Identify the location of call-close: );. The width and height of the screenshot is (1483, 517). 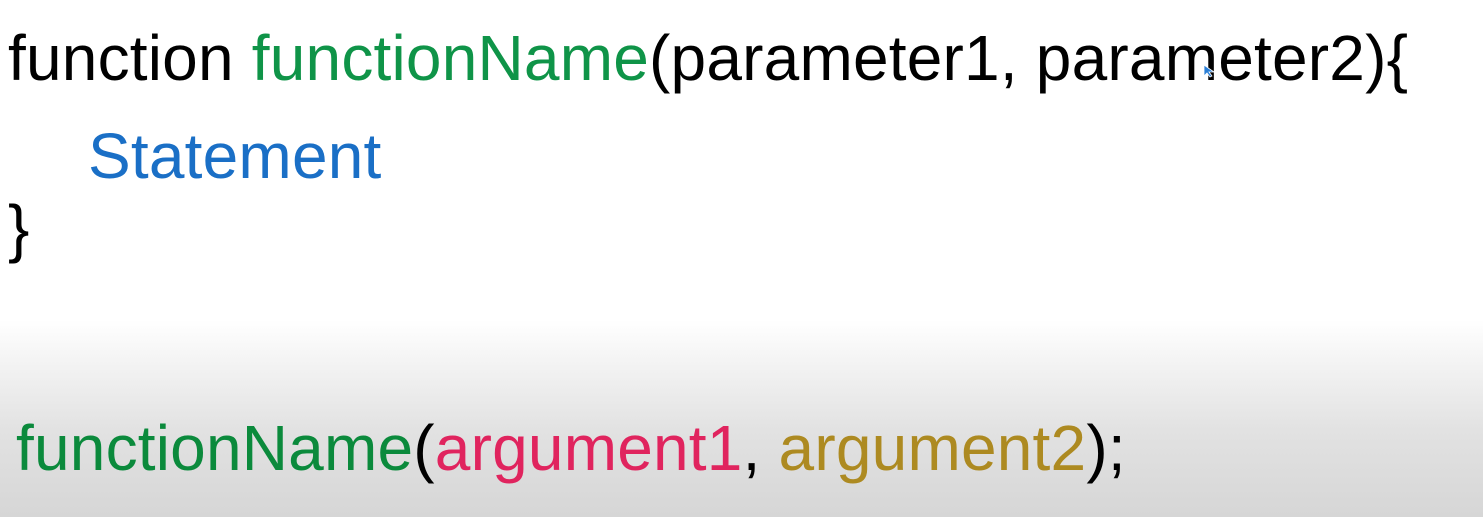
(1106, 448).